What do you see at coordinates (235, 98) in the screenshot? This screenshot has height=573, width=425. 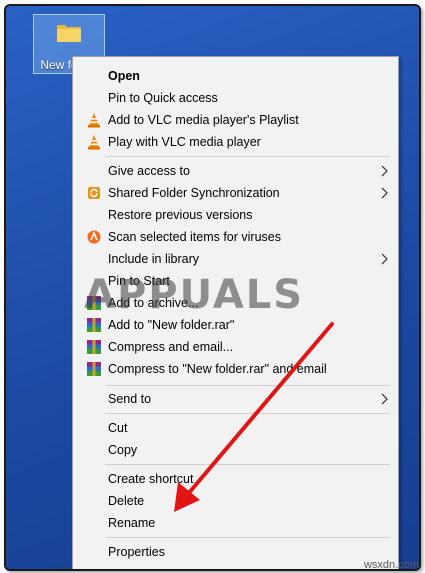 I see `menu-item-pin-quick-access: Pin to Quick access` at bounding box center [235, 98].